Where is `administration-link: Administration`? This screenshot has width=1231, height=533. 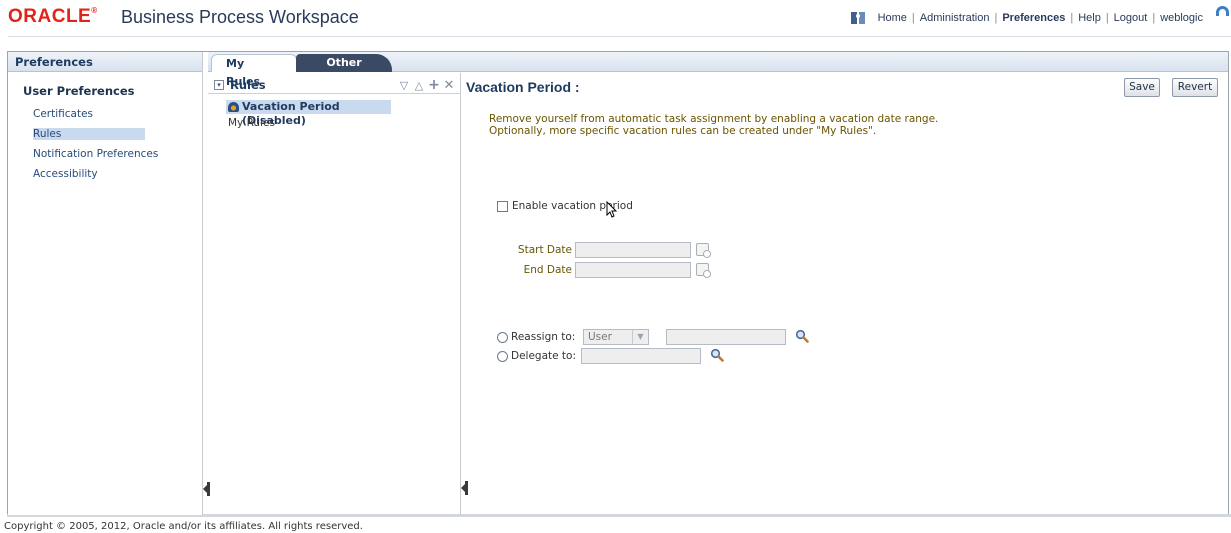
administration-link: Administration is located at coordinates (955, 18).